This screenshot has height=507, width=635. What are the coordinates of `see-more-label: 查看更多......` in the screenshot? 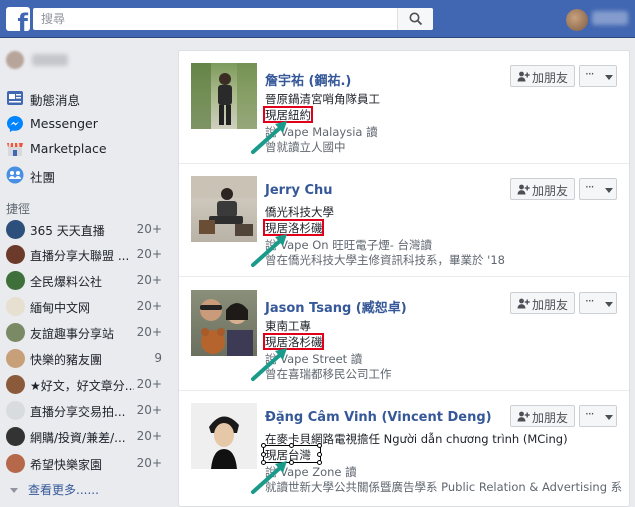 It's located at (63, 490).